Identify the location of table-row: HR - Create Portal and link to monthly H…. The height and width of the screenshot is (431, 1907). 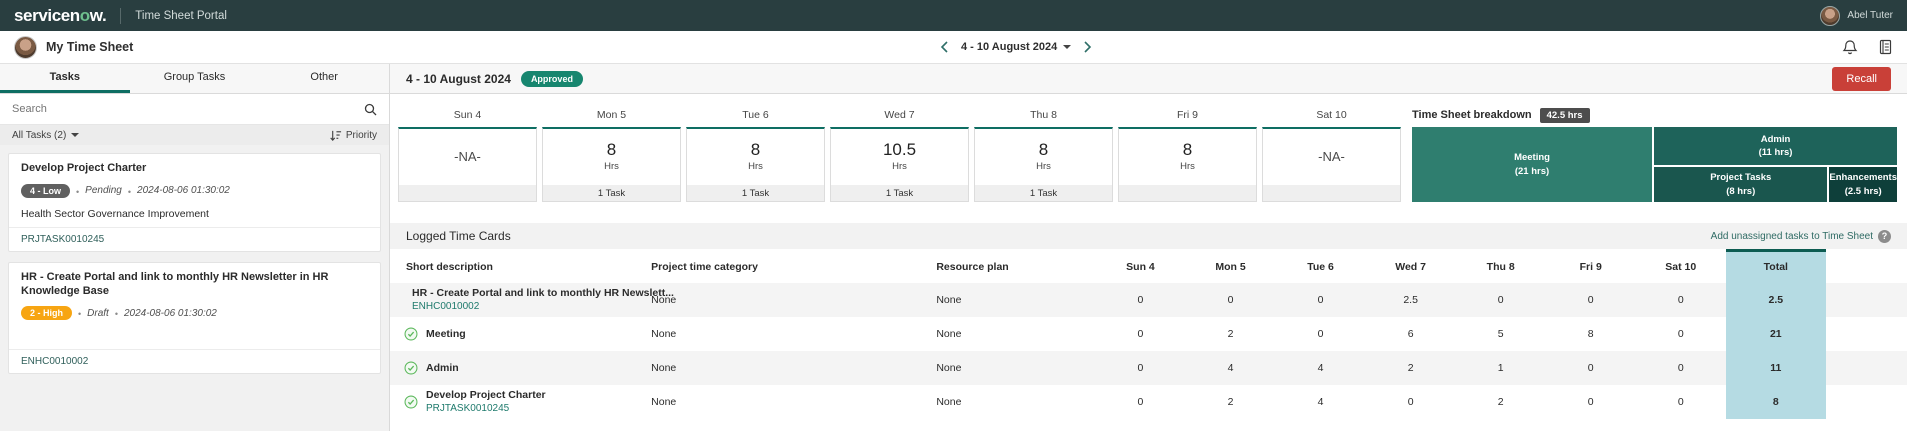
(1148, 299).